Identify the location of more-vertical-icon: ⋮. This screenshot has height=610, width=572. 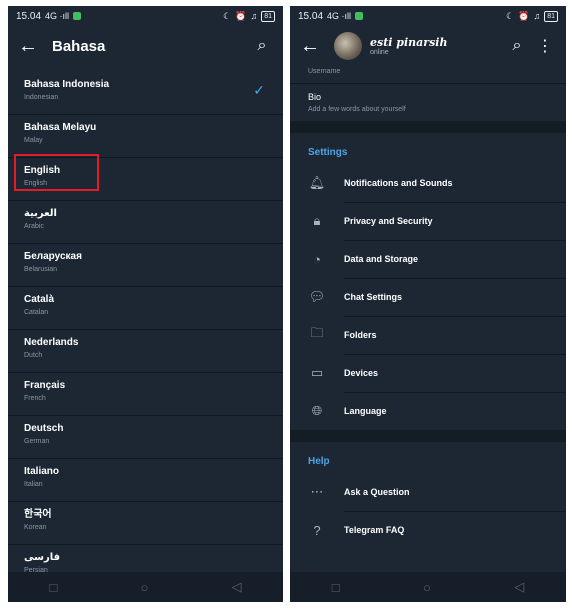
(545, 46).